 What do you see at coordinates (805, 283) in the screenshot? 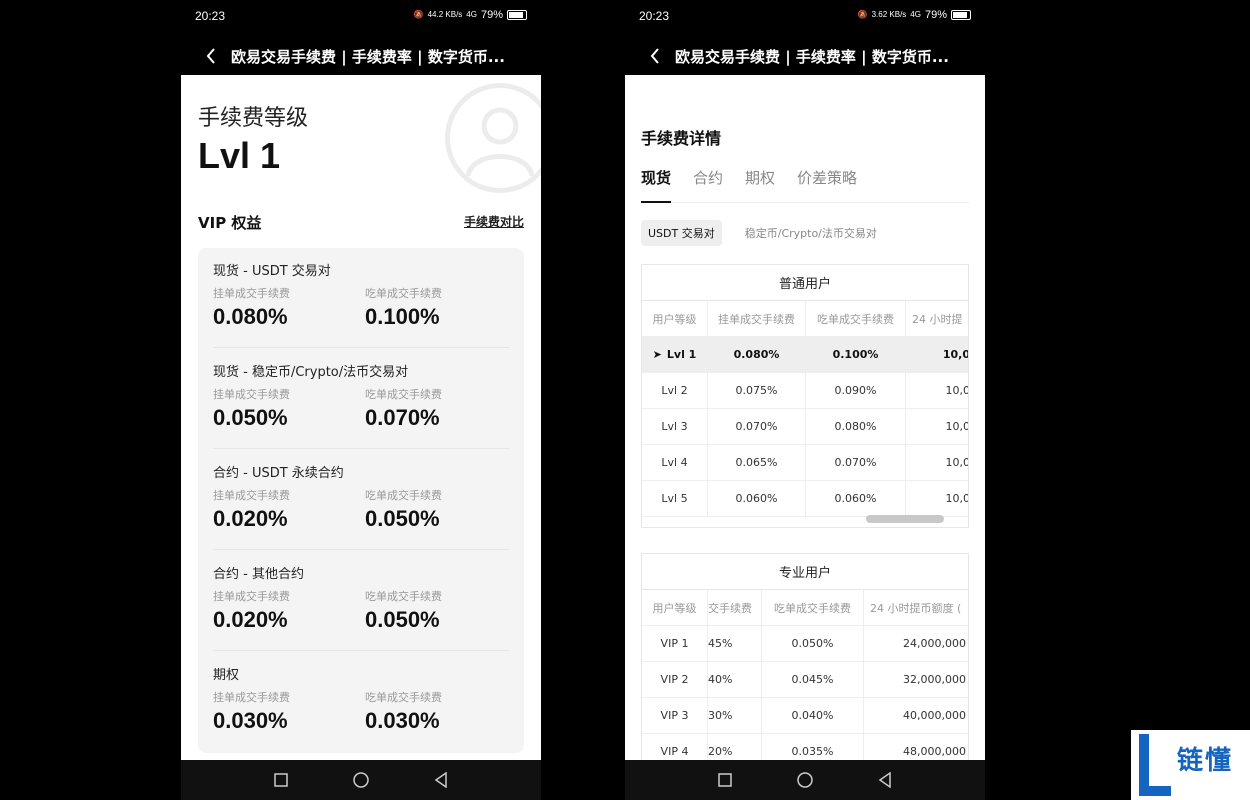
I see `table-title: 普通用户` at bounding box center [805, 283].